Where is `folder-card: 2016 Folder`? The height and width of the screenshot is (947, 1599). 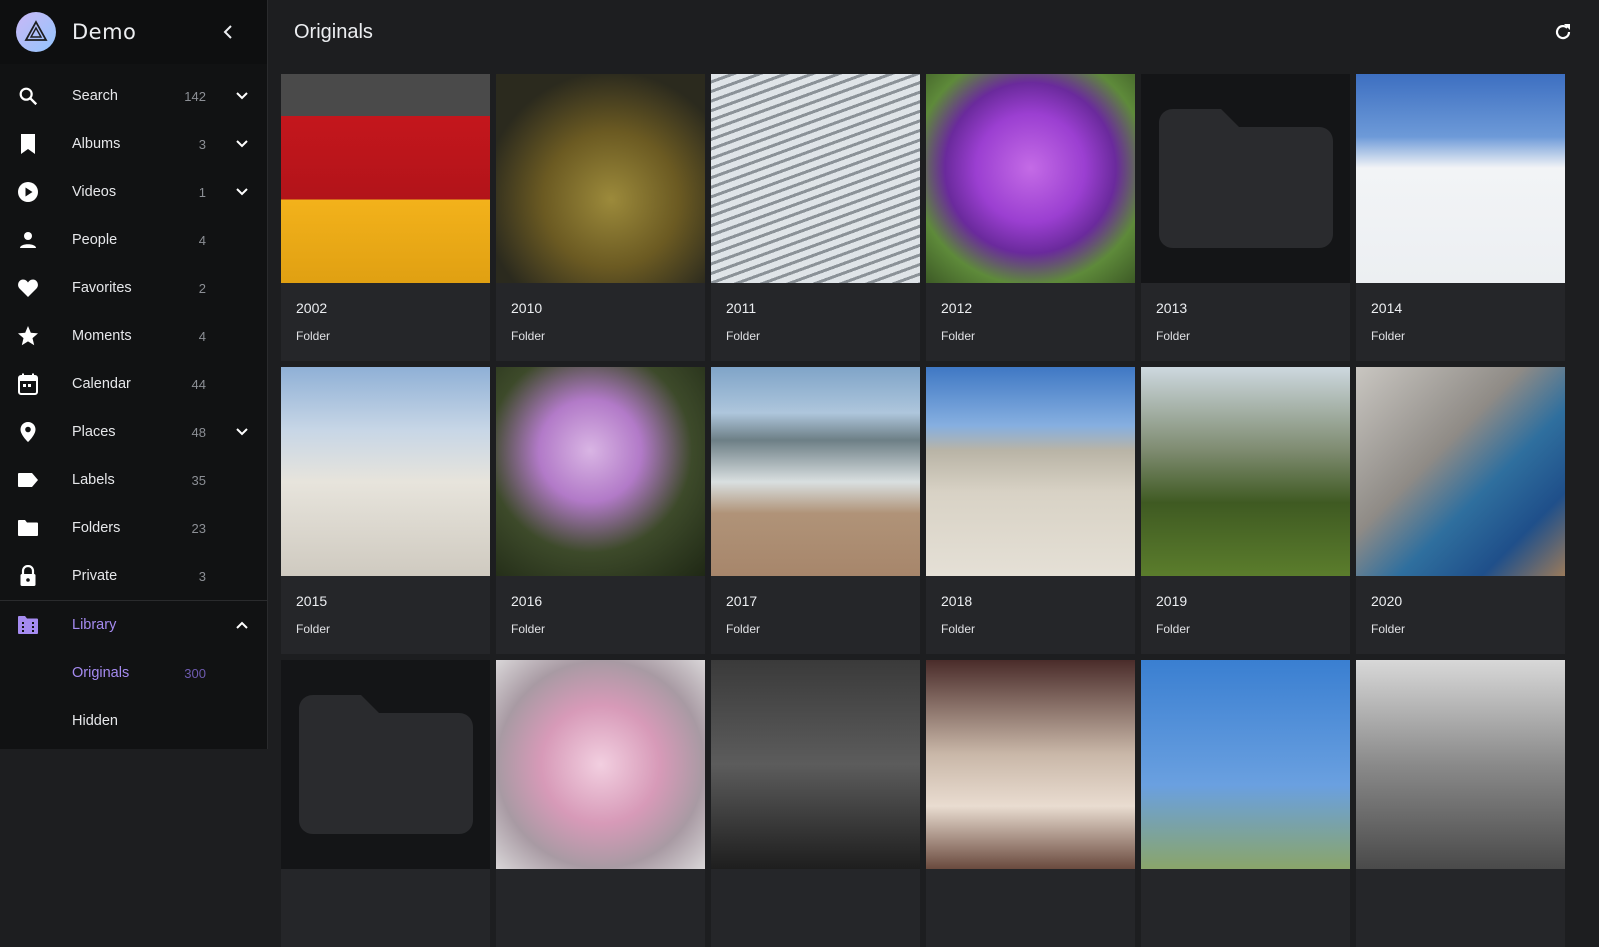
folder-card: 2016 Folder is located at coordinates (600, 510).